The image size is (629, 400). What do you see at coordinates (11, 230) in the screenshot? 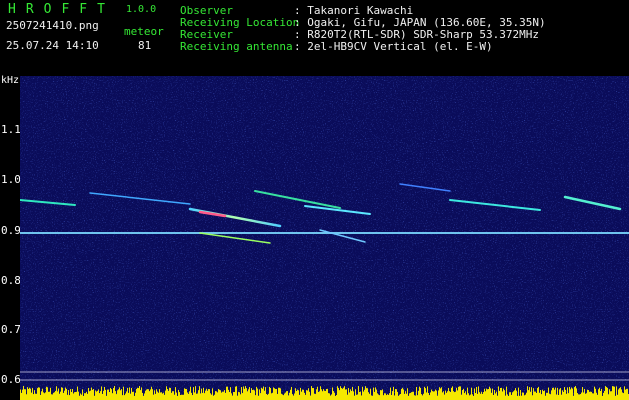
I see `y-tick-label: 0.9` at bounding box center [11, 230].